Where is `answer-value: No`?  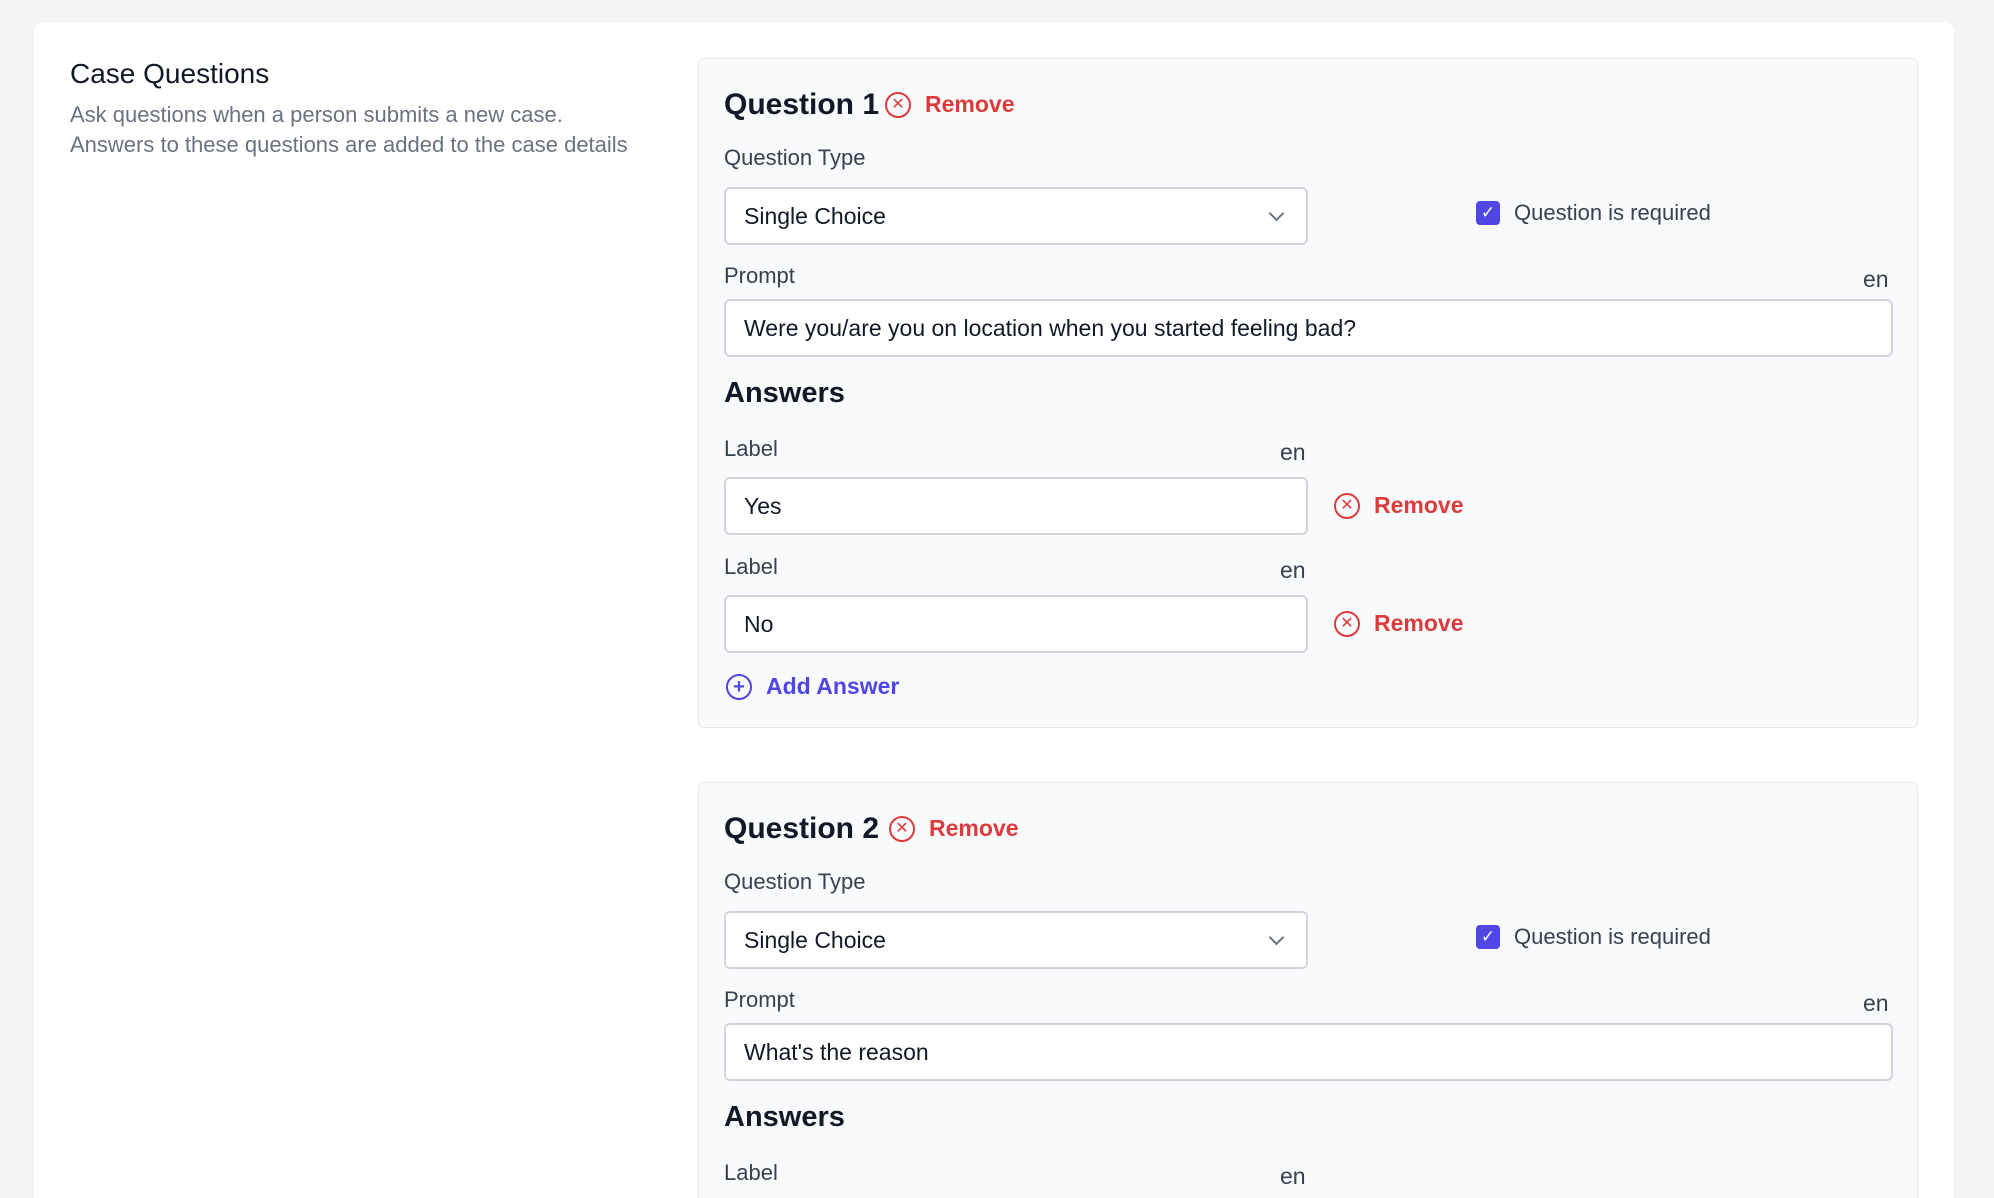 answer-value: No is located at coordinates (759, 623).